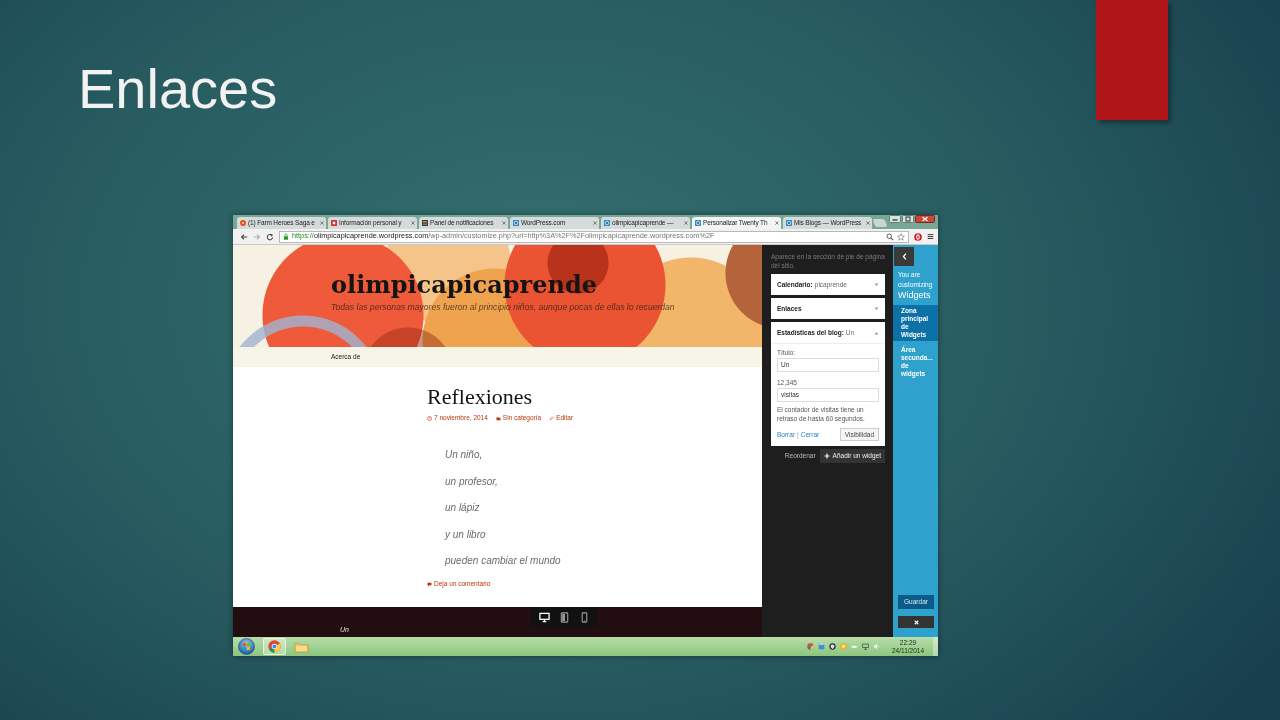 The width and height of the screenshot is (1280, 720). I want to click on ring-icon, so click(918, 236).